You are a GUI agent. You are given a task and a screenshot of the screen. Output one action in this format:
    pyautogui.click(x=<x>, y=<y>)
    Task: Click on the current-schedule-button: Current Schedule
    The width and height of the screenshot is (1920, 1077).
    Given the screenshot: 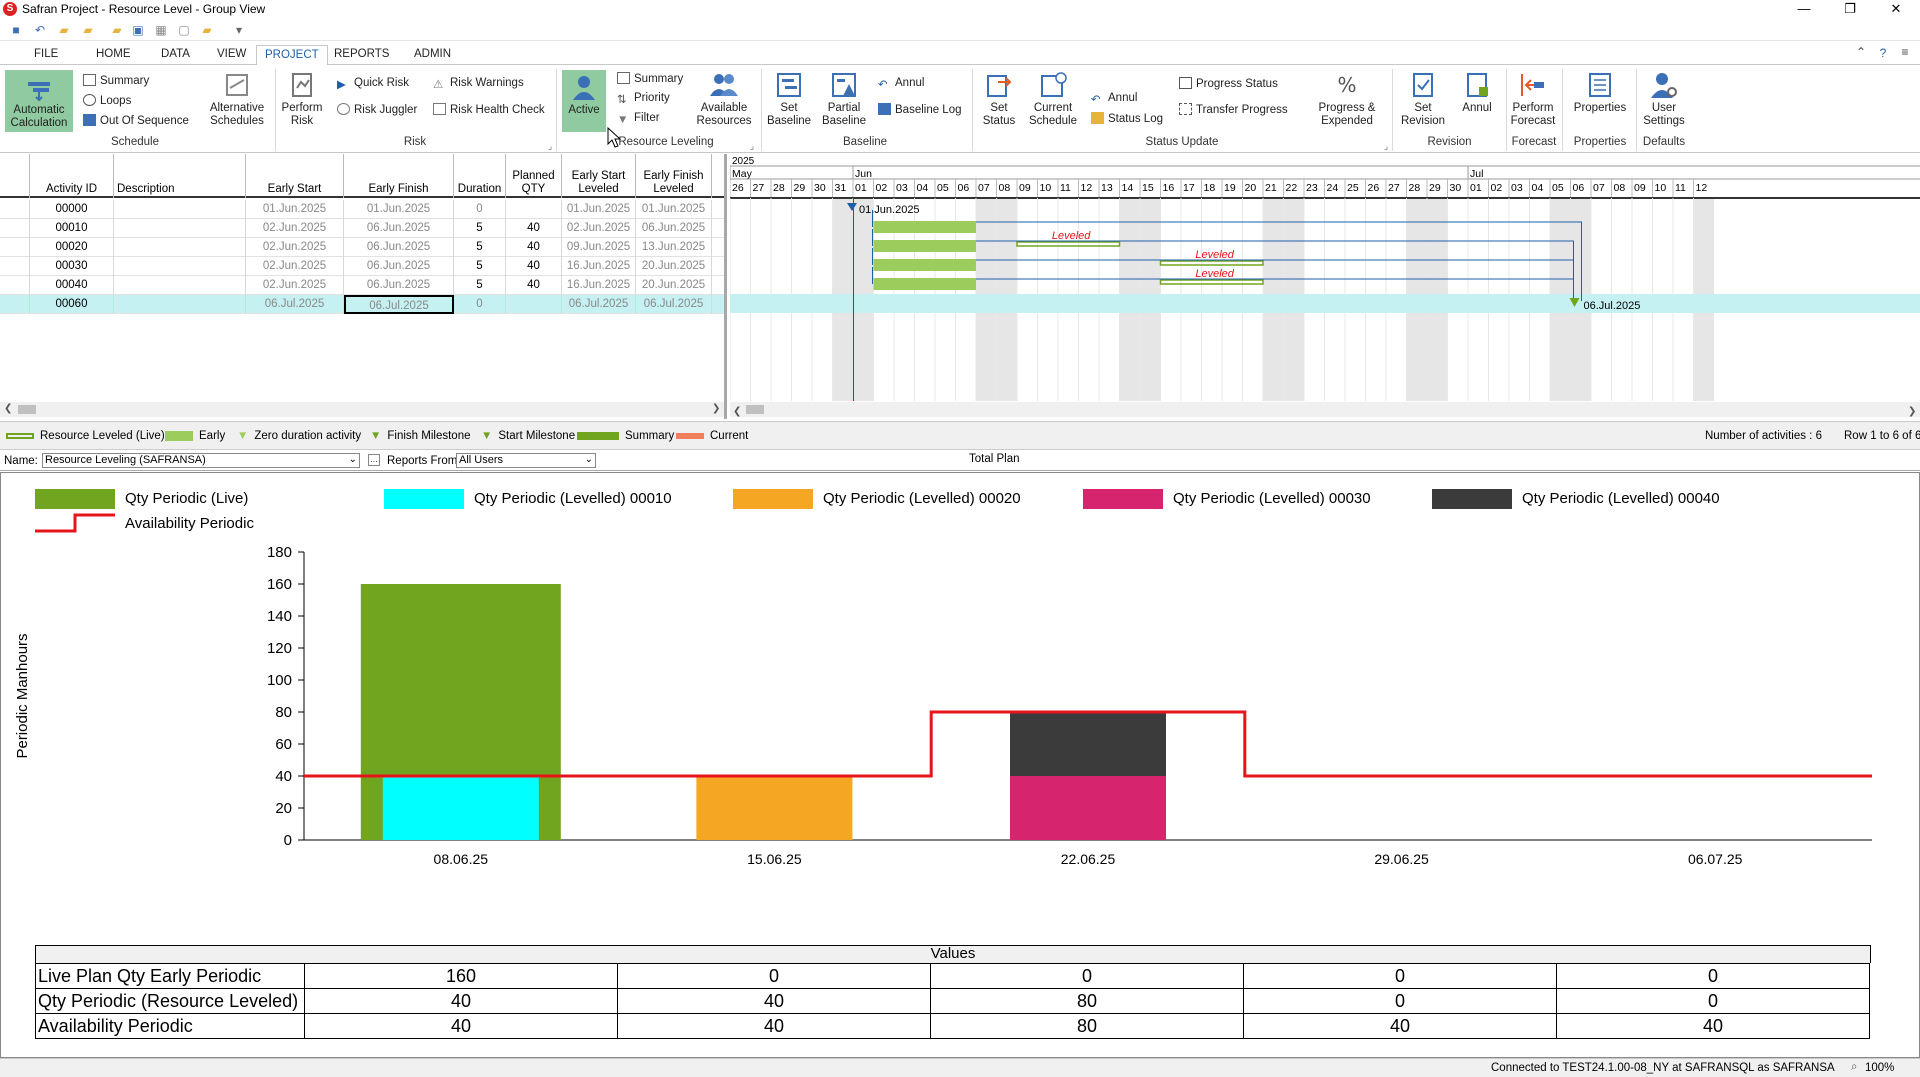 What is the action you would take?
    pyautogui.click(x=1053, y=99)
    